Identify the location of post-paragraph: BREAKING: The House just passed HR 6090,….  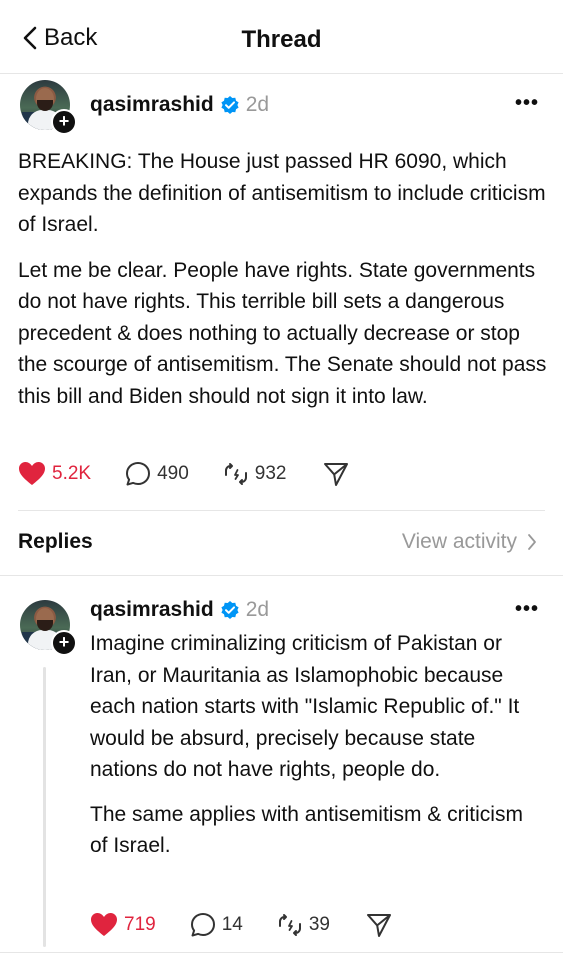
(282, 193).